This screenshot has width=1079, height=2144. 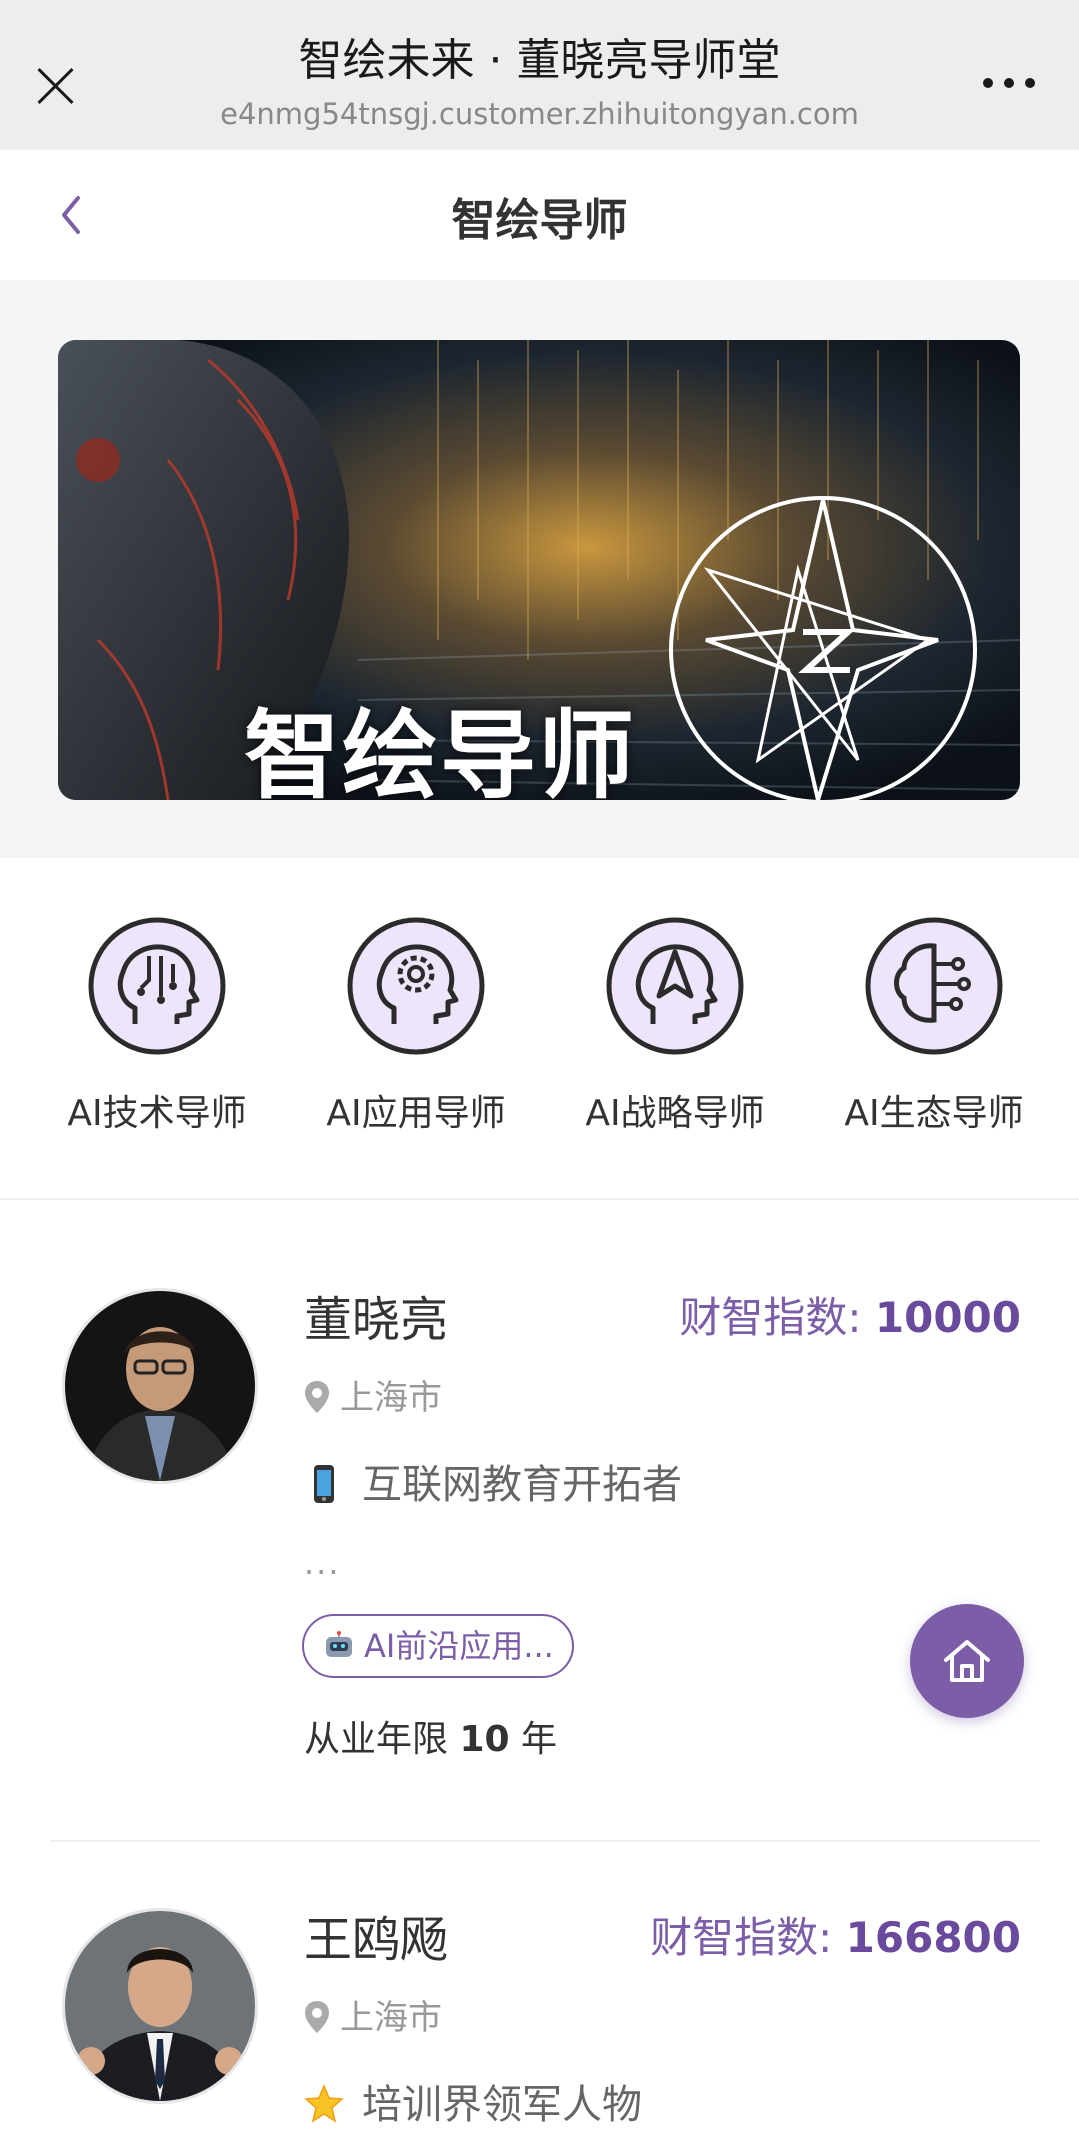 What do you see at coordinates (376, 1320) in the screenshot?
I see `mentor-name: 董晓亮` at bounding box center [376, 1320].